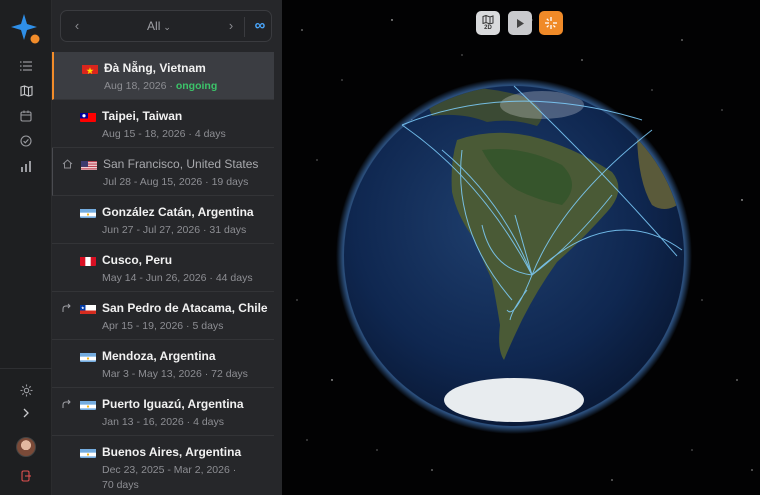 The height and width of the screenshot is (495, 760). What do you see at coordinates (181, 164) in the screenshot?
I see `trip-name: San Francisco, United States` at bounding box center [181, 164].